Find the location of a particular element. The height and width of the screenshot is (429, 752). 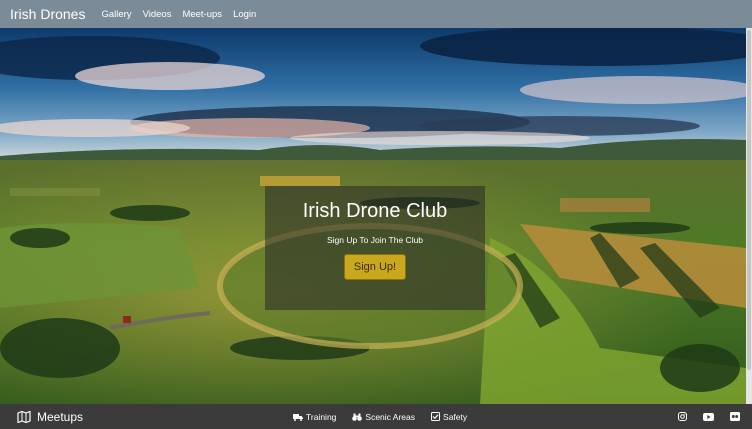

footer-links: Training Scenic Areas Safety is located at coordinates (388, 416).